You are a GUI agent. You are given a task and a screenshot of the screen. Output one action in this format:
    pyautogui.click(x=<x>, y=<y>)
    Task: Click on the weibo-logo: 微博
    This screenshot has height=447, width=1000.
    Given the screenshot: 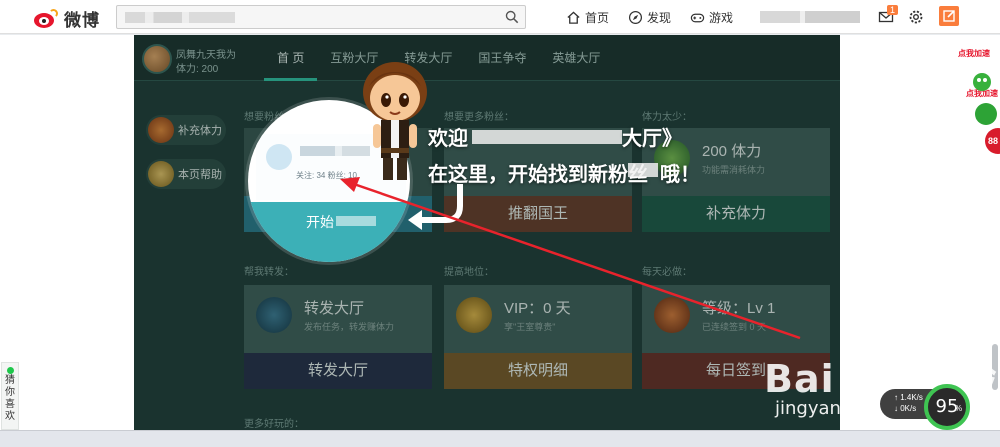 What is the action you would take?
    pyautogui.click(x=67, y=18)
    